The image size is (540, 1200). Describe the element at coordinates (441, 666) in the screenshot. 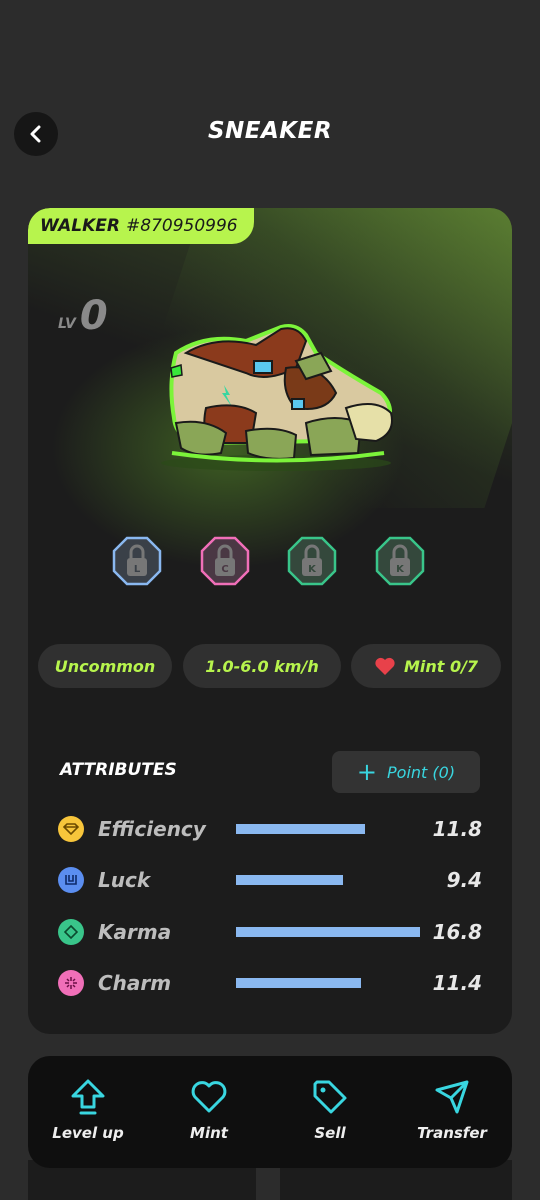

I see `mint-count-label: Mint 0/7` at that location.